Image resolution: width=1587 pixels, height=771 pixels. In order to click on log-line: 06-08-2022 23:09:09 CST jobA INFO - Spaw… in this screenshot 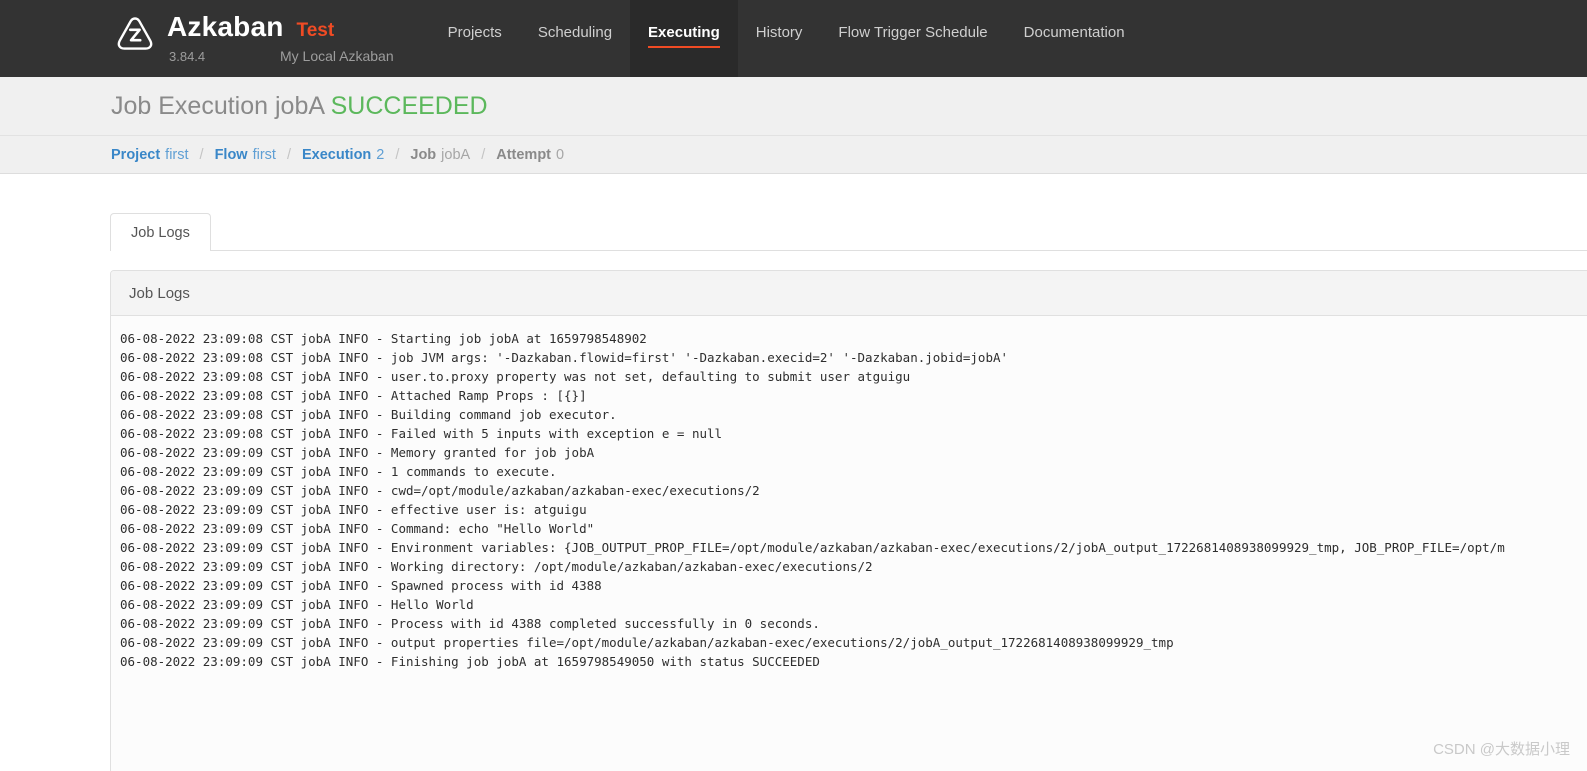, I will do `click(361, 585)`.